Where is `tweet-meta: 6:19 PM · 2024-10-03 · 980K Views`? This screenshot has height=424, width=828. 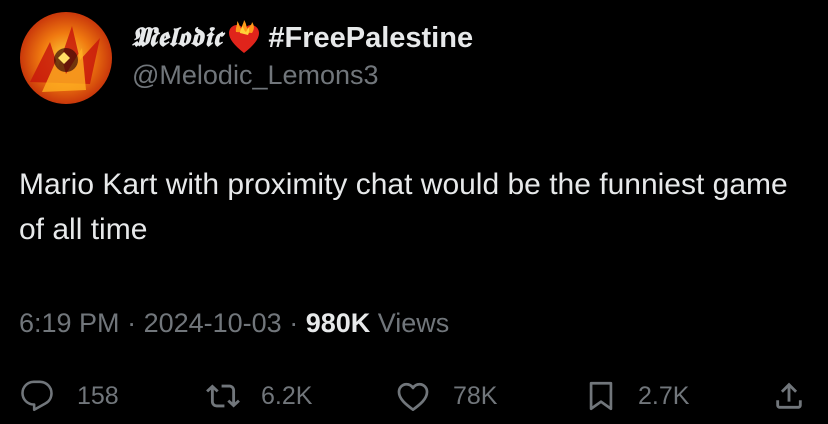 tweet-meta: 6:19 PM · 2024-10-03 · 980K Views is located at coordinates (234, 323).